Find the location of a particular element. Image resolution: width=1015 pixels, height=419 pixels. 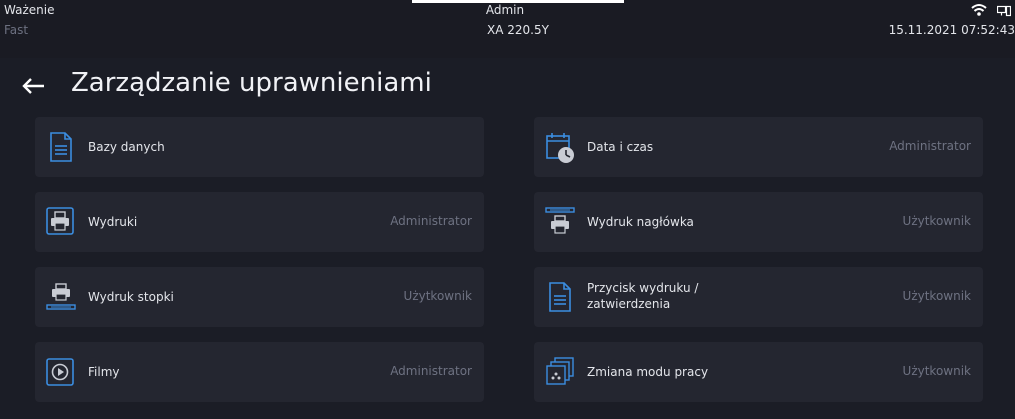

setting-label: Wydruki is located at coordinates (113, 222).